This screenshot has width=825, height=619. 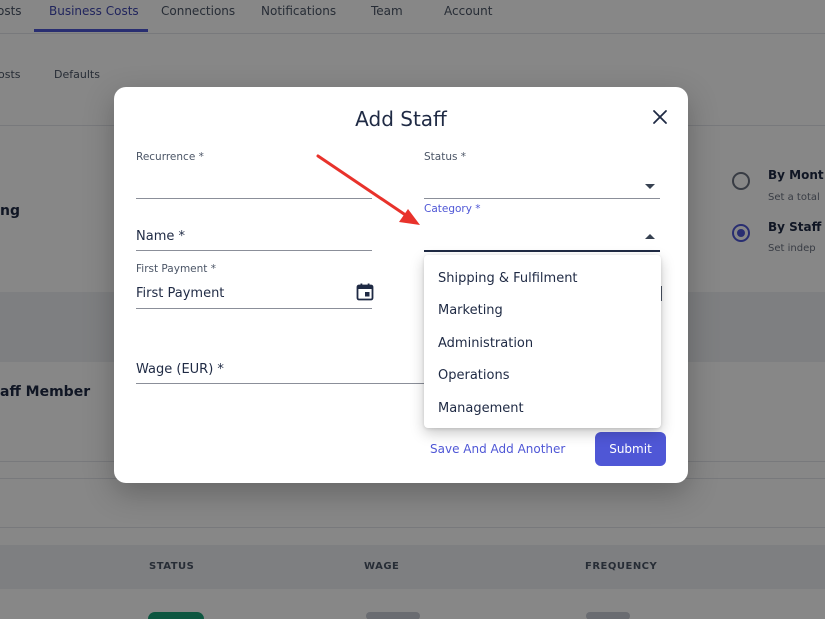 I want to click on category-option-administration: Administration, so click(x=542, y=344).